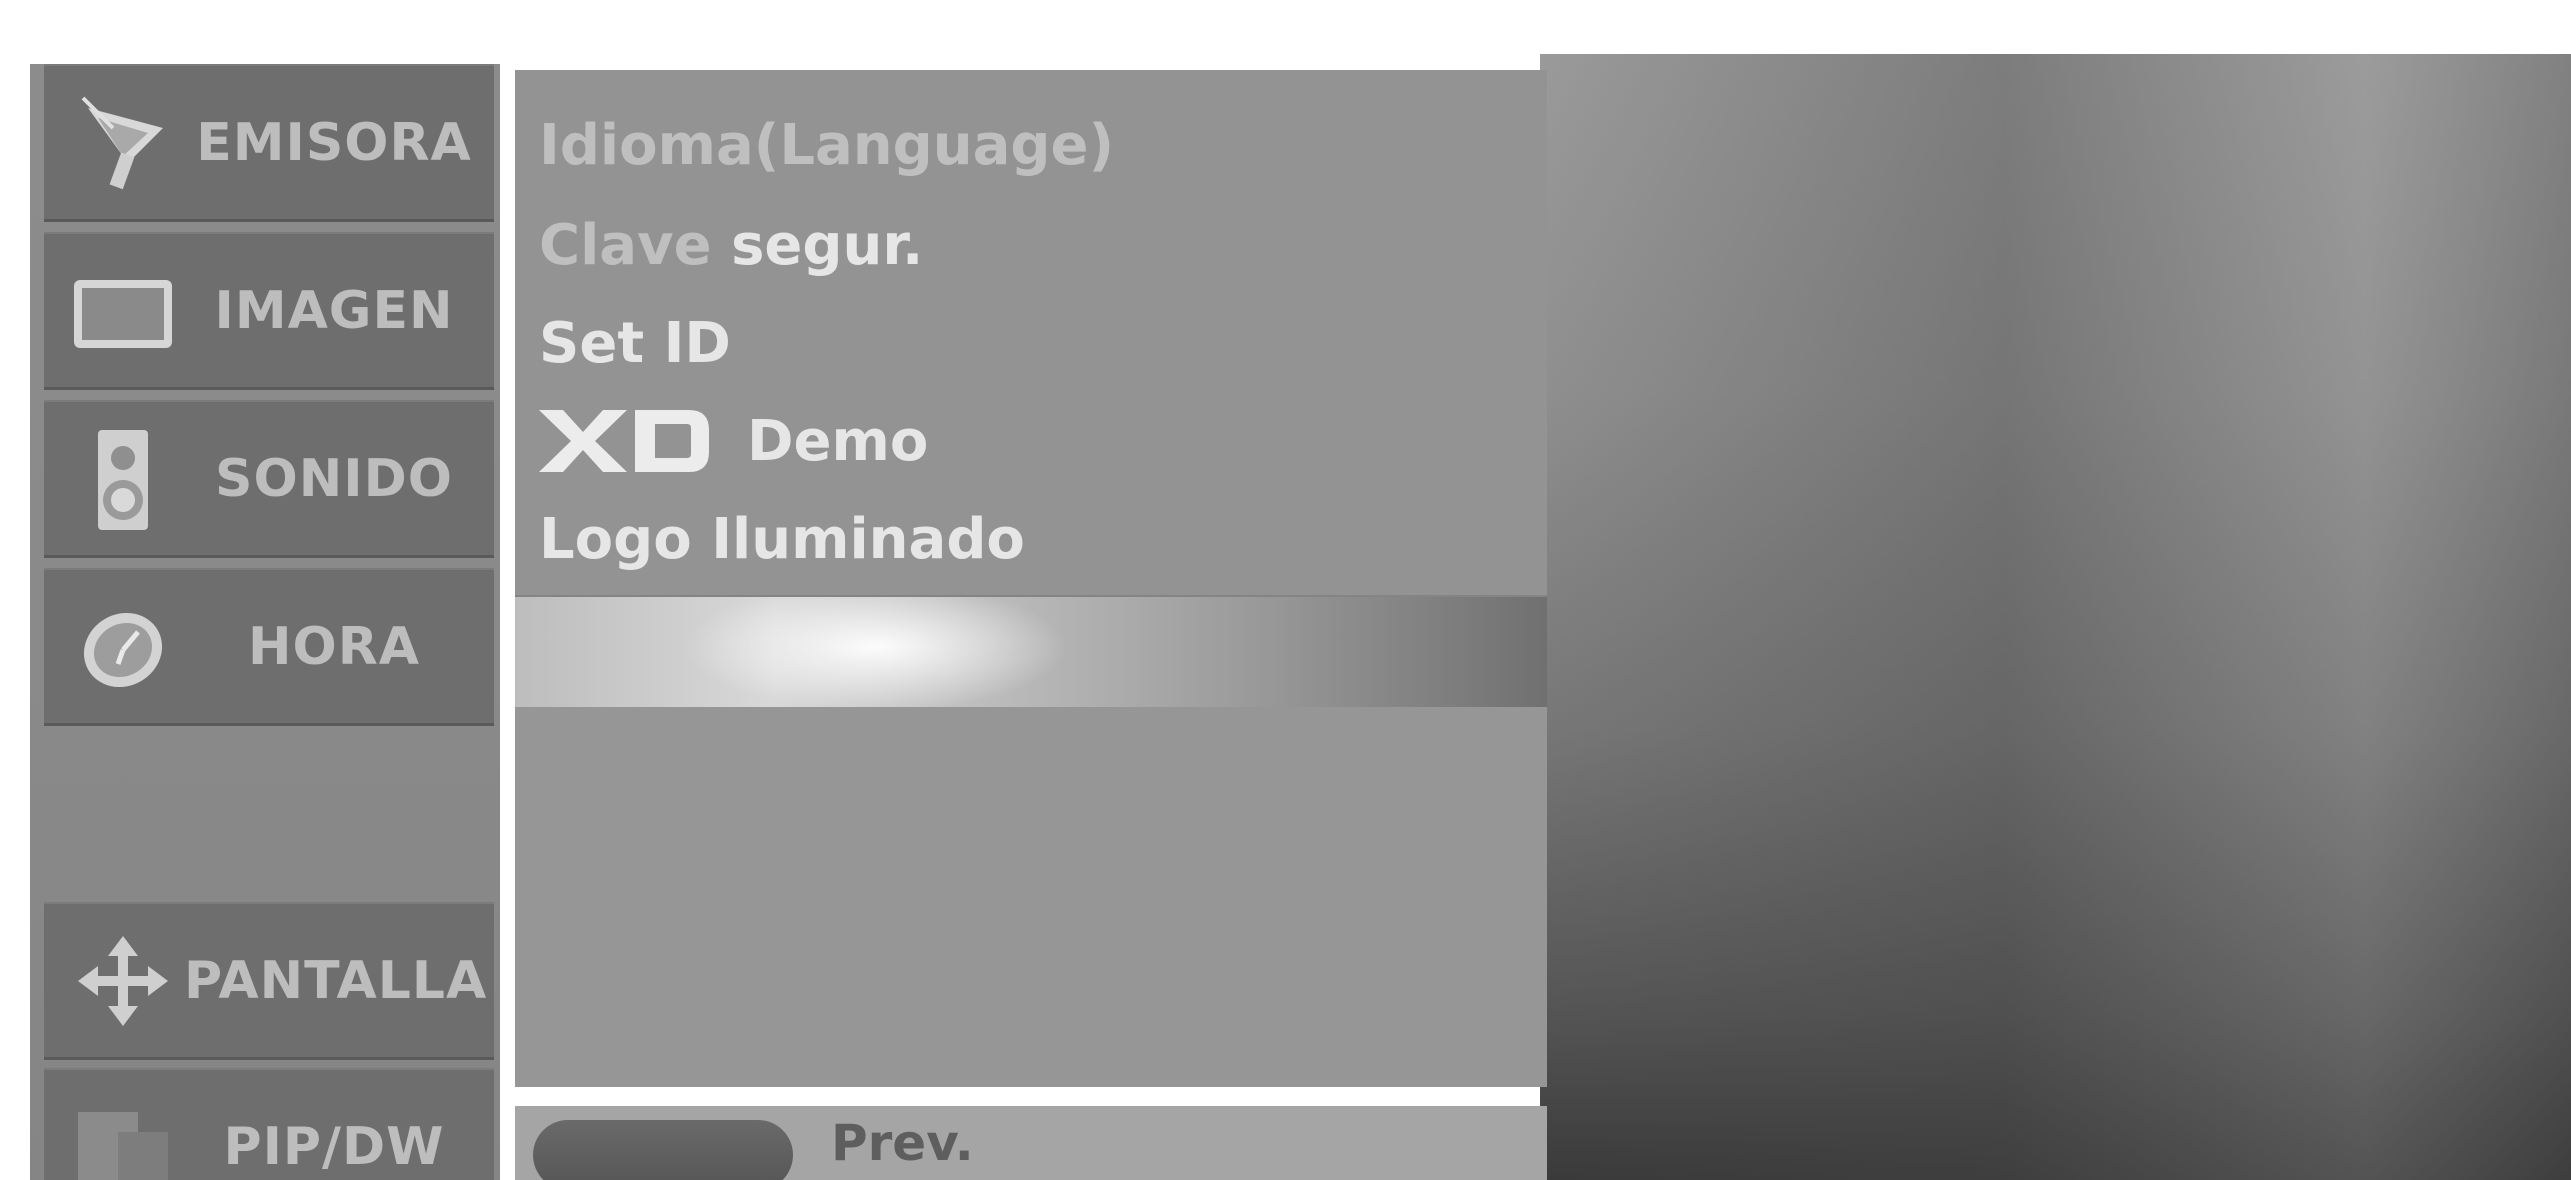  What do you see at coordinates (333, 647) in the screenshot?
I see `sidebar-item-label: HORA` at bounding box center [333, 647].